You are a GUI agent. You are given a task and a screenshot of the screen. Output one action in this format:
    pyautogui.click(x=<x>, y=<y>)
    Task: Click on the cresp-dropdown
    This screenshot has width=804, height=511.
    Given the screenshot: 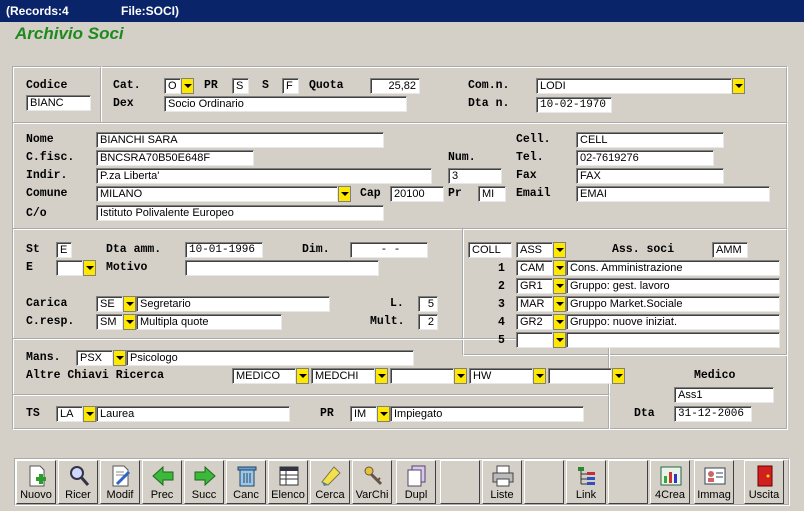 What is the action you would take?
    pyautogui.click(x=129, y=322)
    